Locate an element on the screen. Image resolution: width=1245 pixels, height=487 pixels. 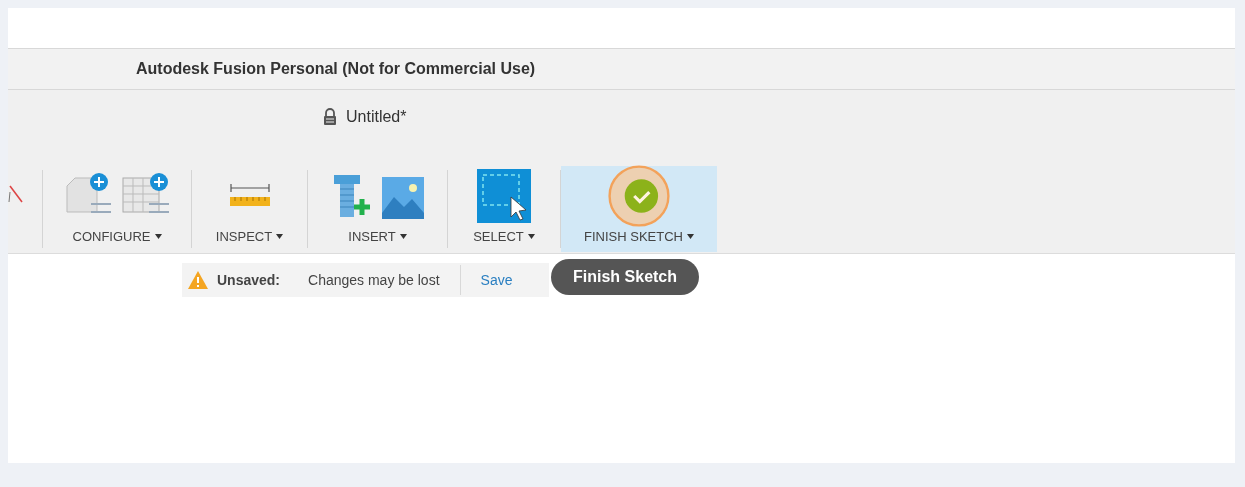
check-circle-icon is located at coordinates (639, 195).